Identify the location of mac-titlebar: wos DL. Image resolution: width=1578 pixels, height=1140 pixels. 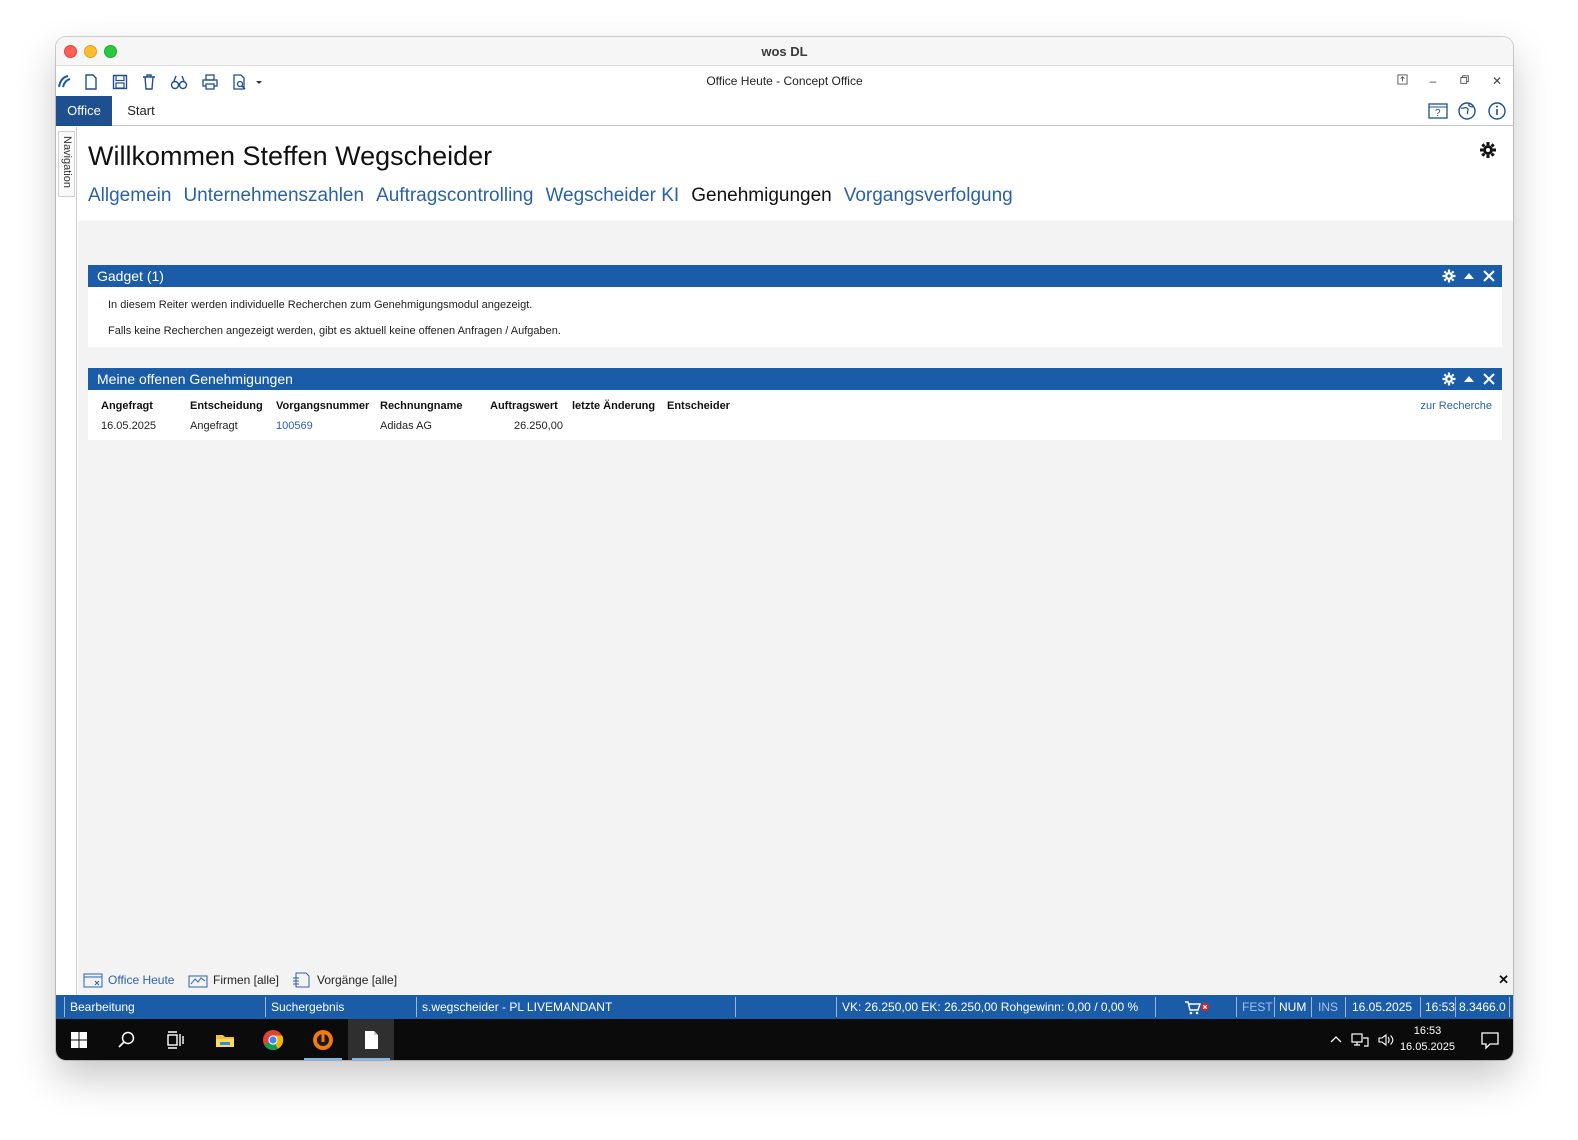
(784, 51).